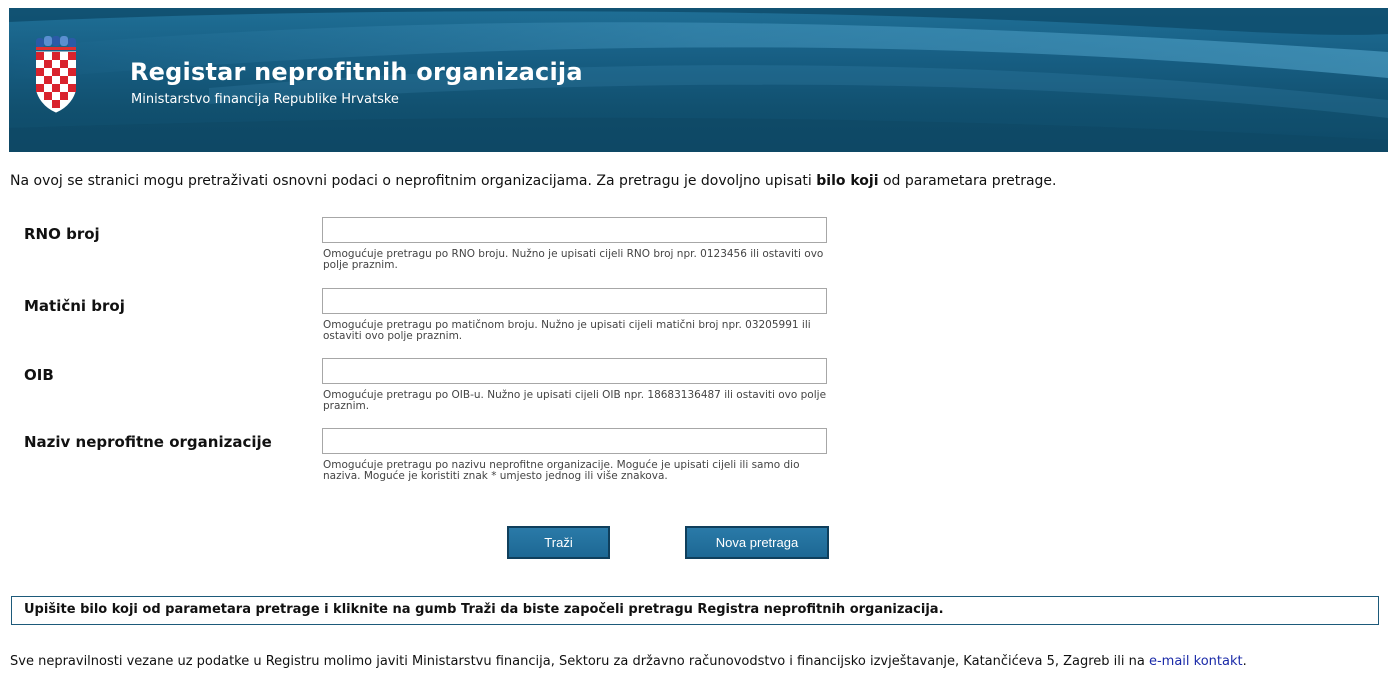 The image size is (1392, 693). I want to click on oib-input, so click(574, 371).